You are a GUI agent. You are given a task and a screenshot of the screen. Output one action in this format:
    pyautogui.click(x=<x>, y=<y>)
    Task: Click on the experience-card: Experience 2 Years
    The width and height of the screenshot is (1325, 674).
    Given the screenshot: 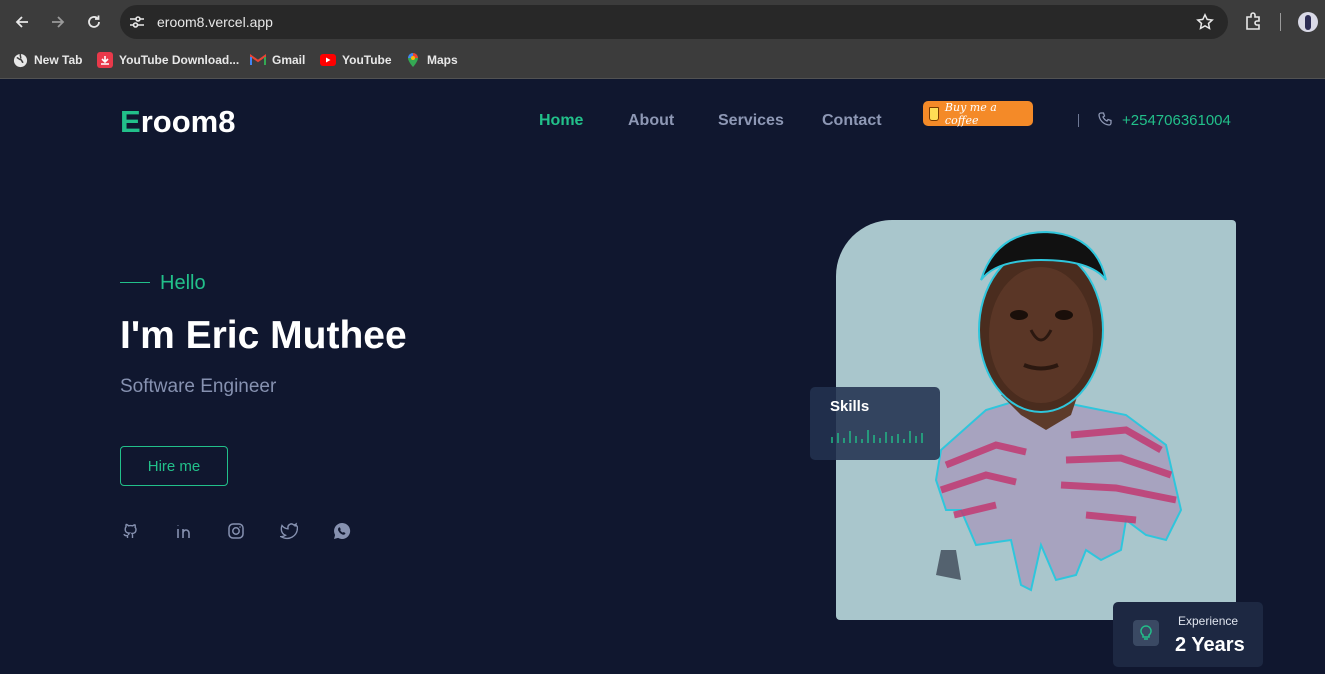 What is the action you would take?
    pyautogui.click(x=1188, y=634)
    